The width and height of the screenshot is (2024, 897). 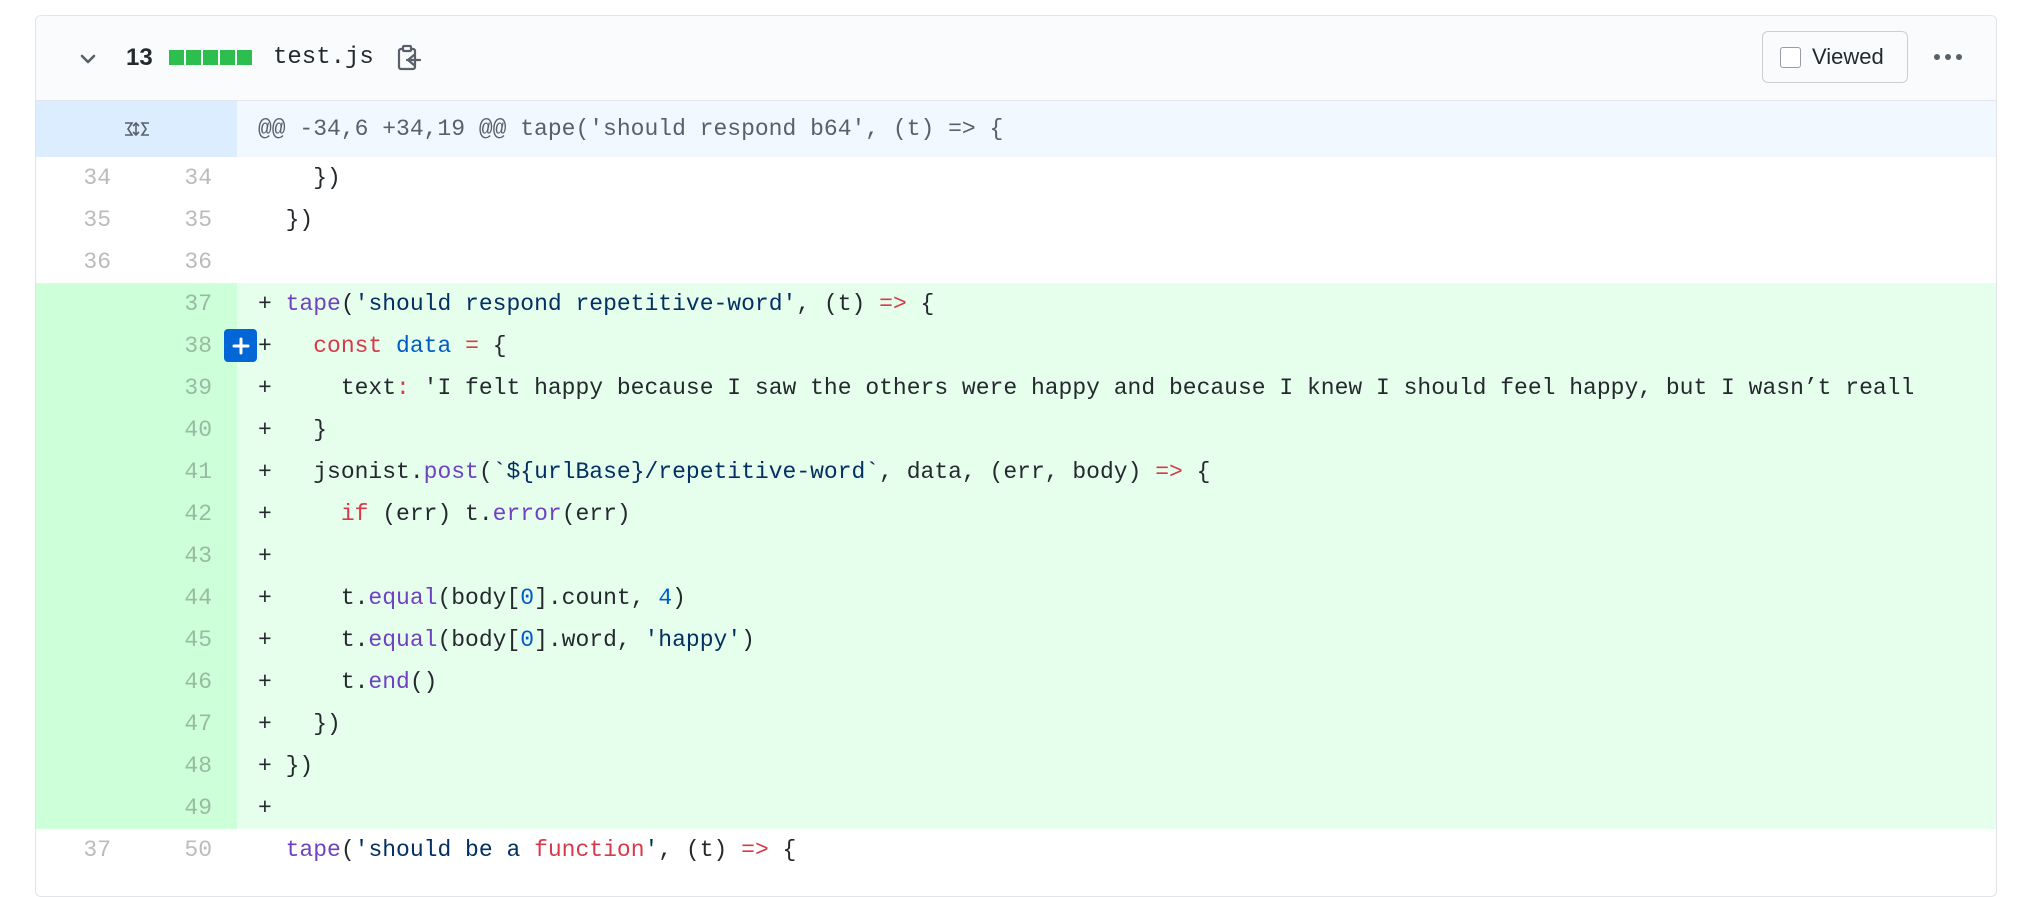 What do you see at coordinates (1016, 262) in the screenshot?
I see `diff-line-context: 36 36` at bounding box center [1016, 262].